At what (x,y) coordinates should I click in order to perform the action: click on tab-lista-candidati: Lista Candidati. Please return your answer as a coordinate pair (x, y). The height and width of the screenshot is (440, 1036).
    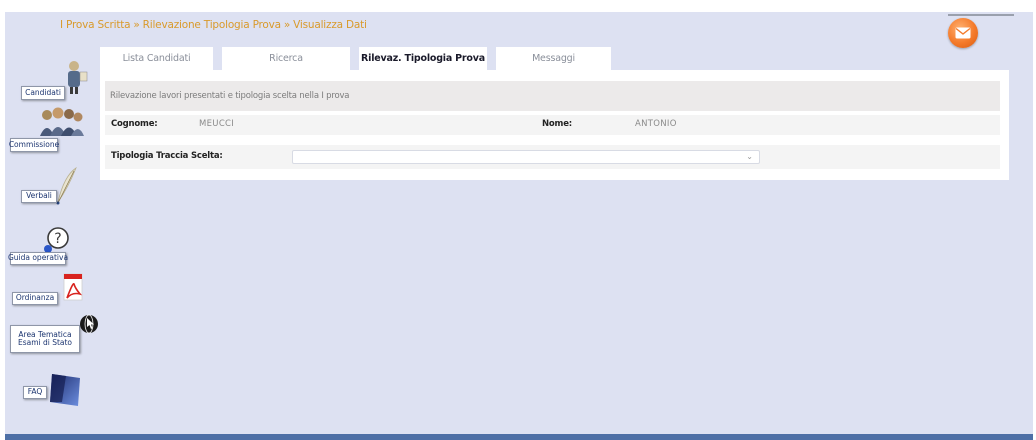
    Looking at the image, I should click on (156, 58).